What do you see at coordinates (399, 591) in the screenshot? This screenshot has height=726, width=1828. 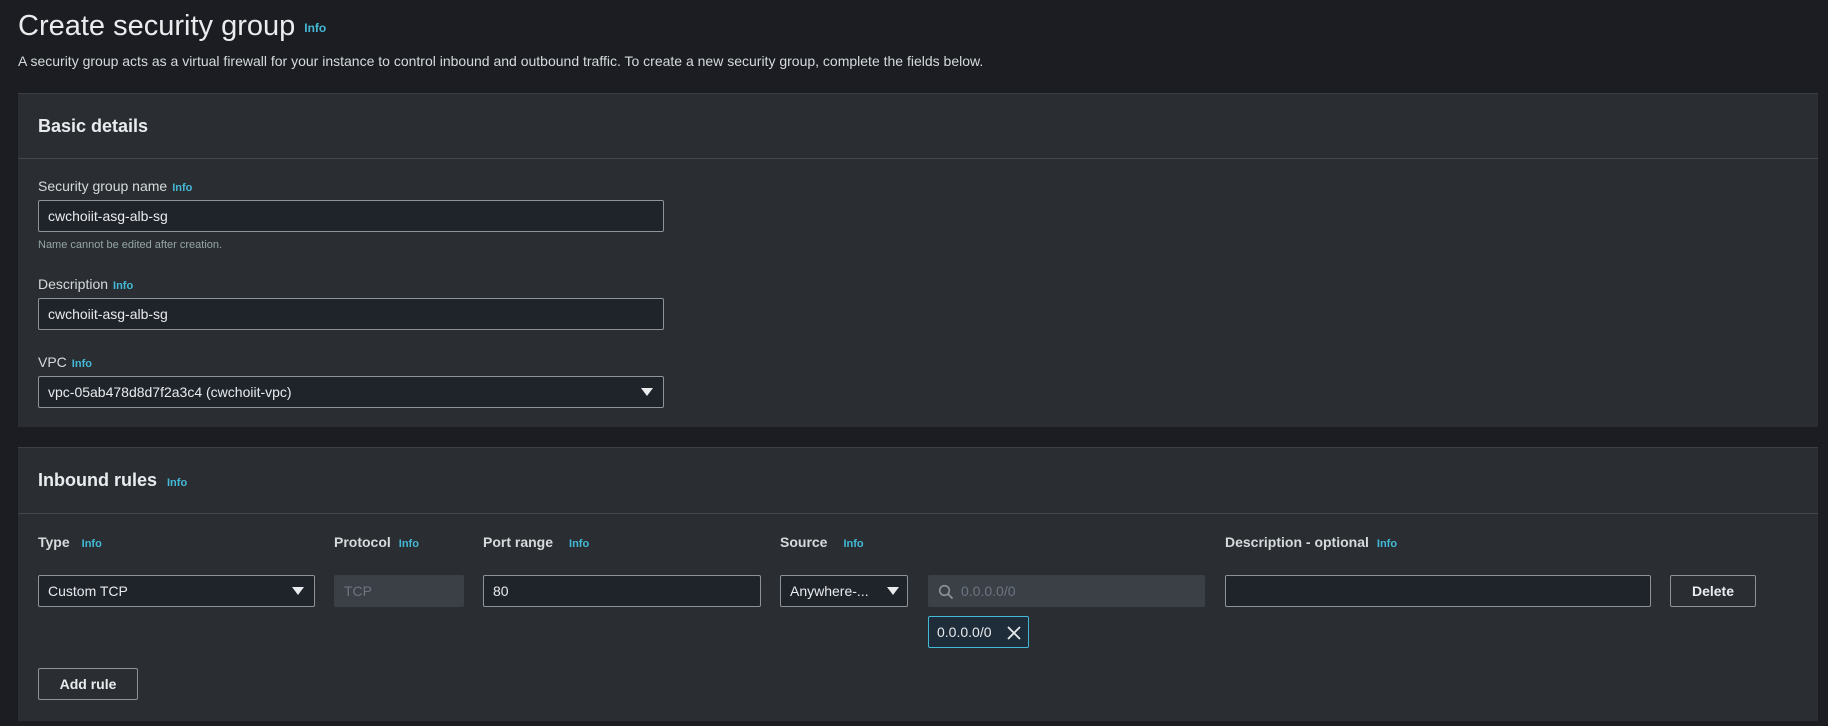 I see `rule-protocol-field: TCP` at bounding box center [399, 591].